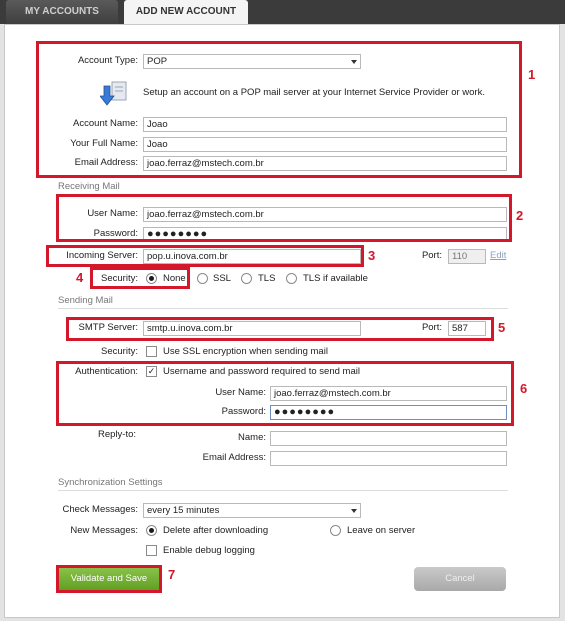 This screenshot has height=621, width=565. What do you see at coordinates (104, 530) in the screenshot?
I see `new-messages-label: New Messages:` at bounding box center [104, 530].